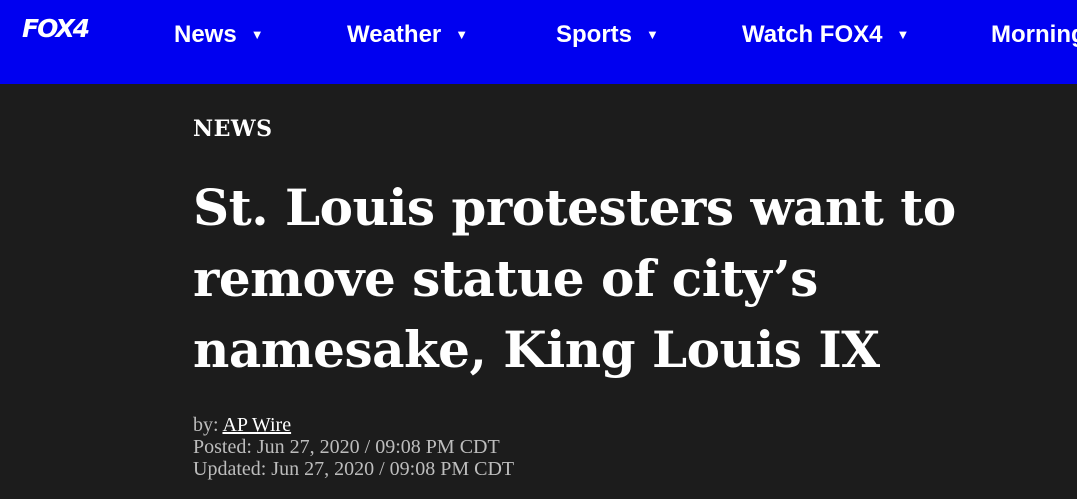 Image resolution: width=1077 pixels, height=499 pixels. I want to click on nav-item-label: Sports, so click(594, 34).